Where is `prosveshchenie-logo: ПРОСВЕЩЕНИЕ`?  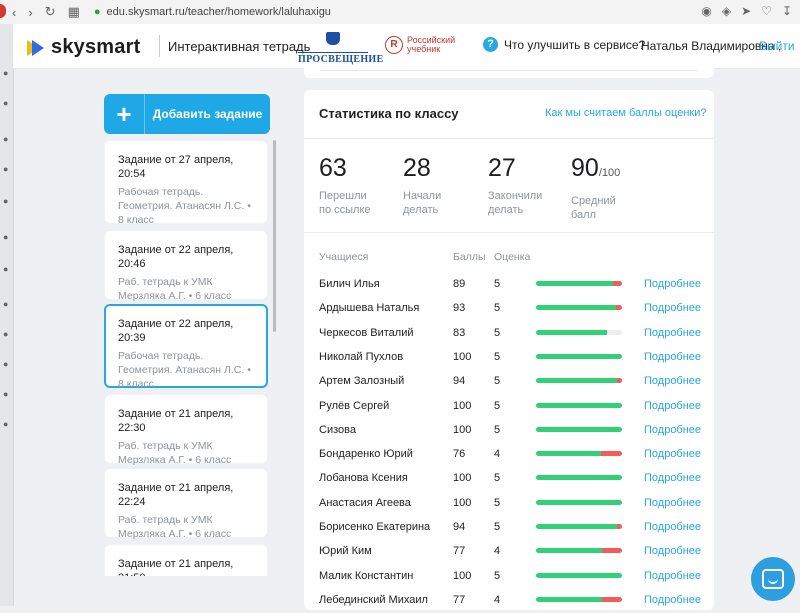
prosveshchenie-logo: ПРОСВЕЩЕНИЕ is located at coordinates (341, 48).